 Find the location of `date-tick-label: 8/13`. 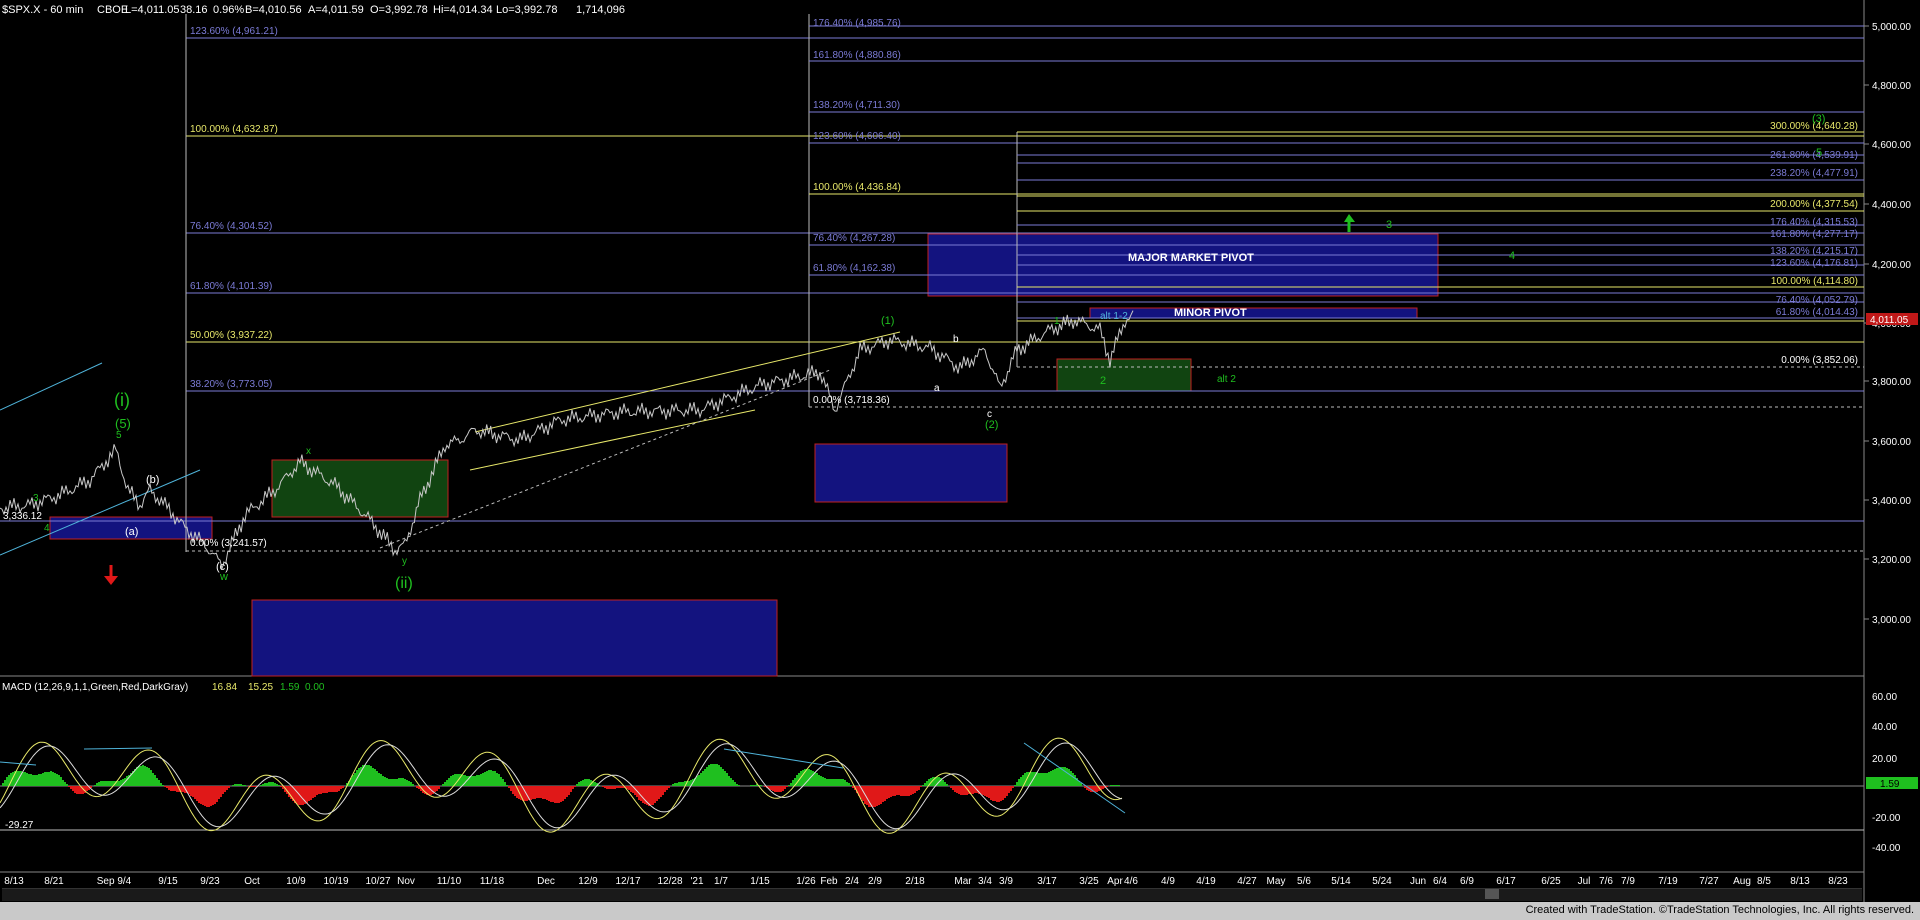

date-tick-label: 8/13 is located at coordinates (1800, 881).